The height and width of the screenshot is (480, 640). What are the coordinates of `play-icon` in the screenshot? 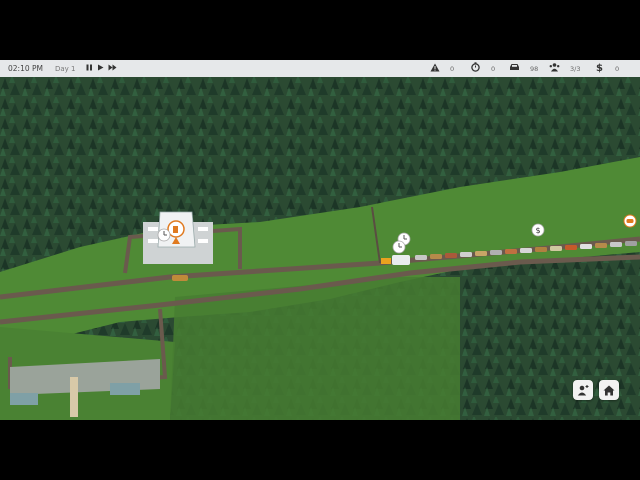 It's located at (100, 68).